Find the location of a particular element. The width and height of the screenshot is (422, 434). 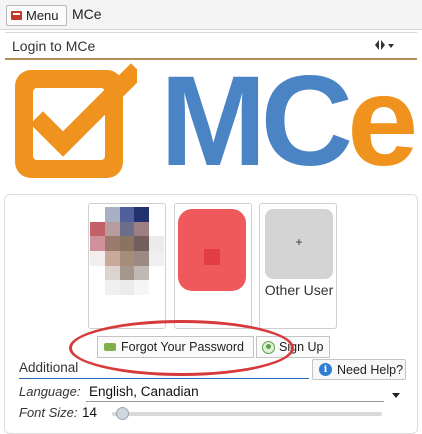

red-avatar is located at coordinates (212, 250).